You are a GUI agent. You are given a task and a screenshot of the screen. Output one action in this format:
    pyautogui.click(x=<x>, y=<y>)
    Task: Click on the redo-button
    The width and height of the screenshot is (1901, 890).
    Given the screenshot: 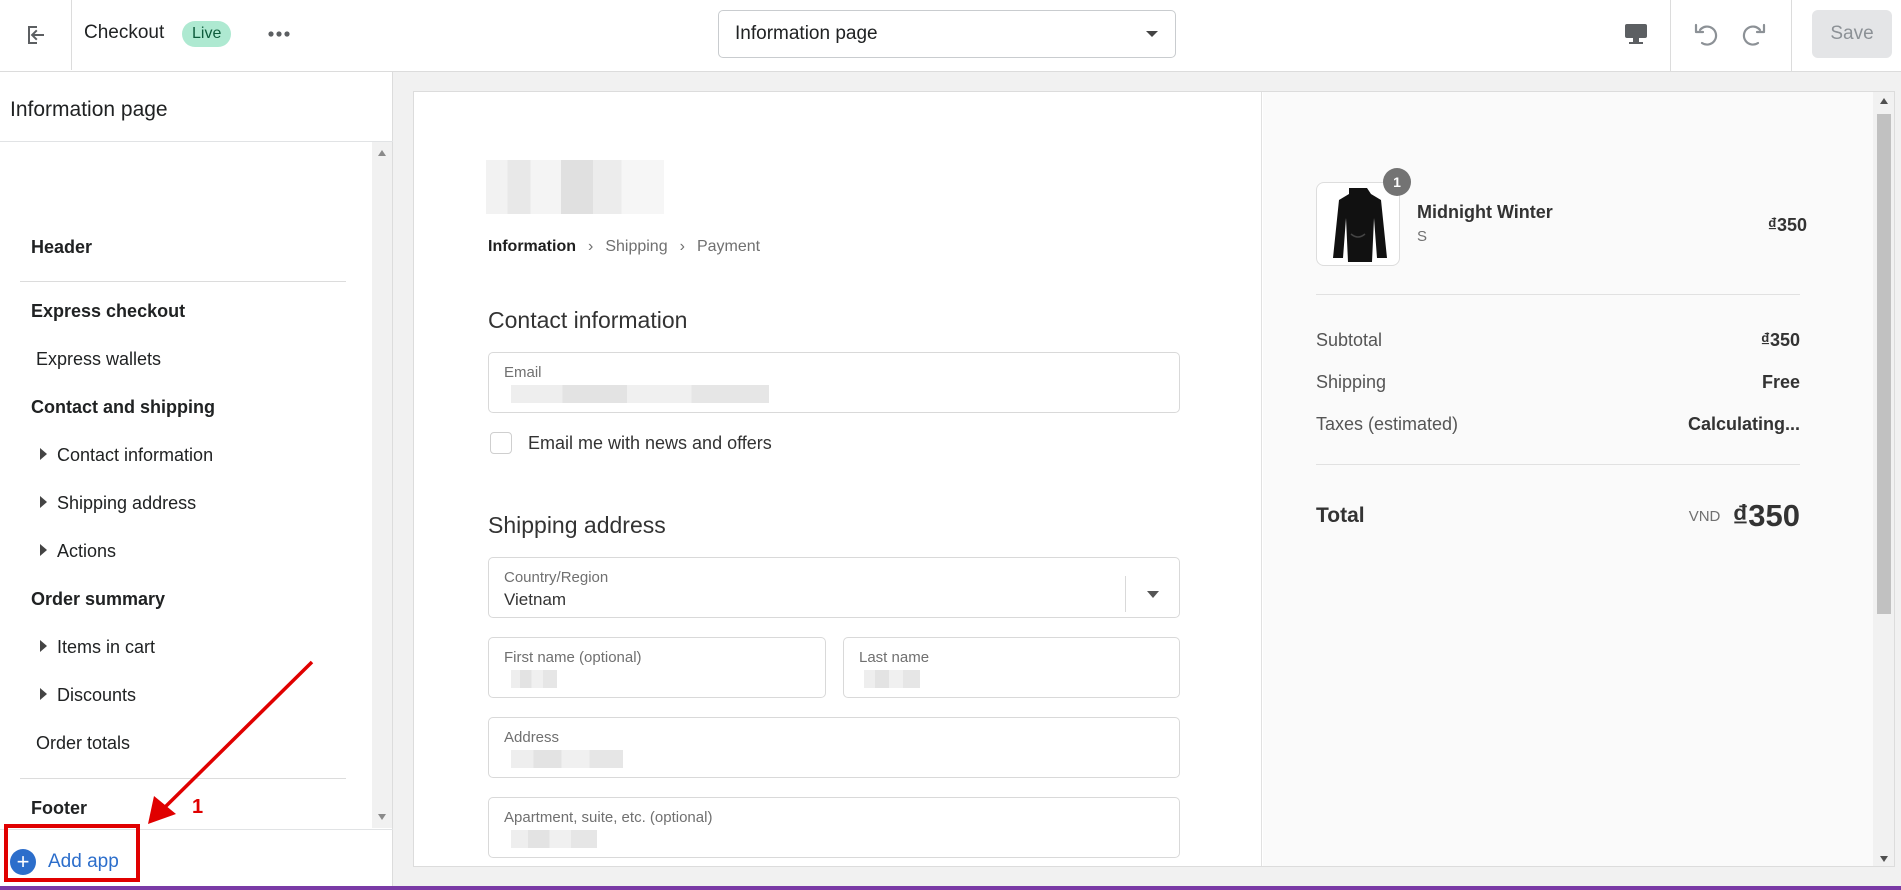 What is the action you would take?
    pyautogui.click(x=1754, y=34)
    